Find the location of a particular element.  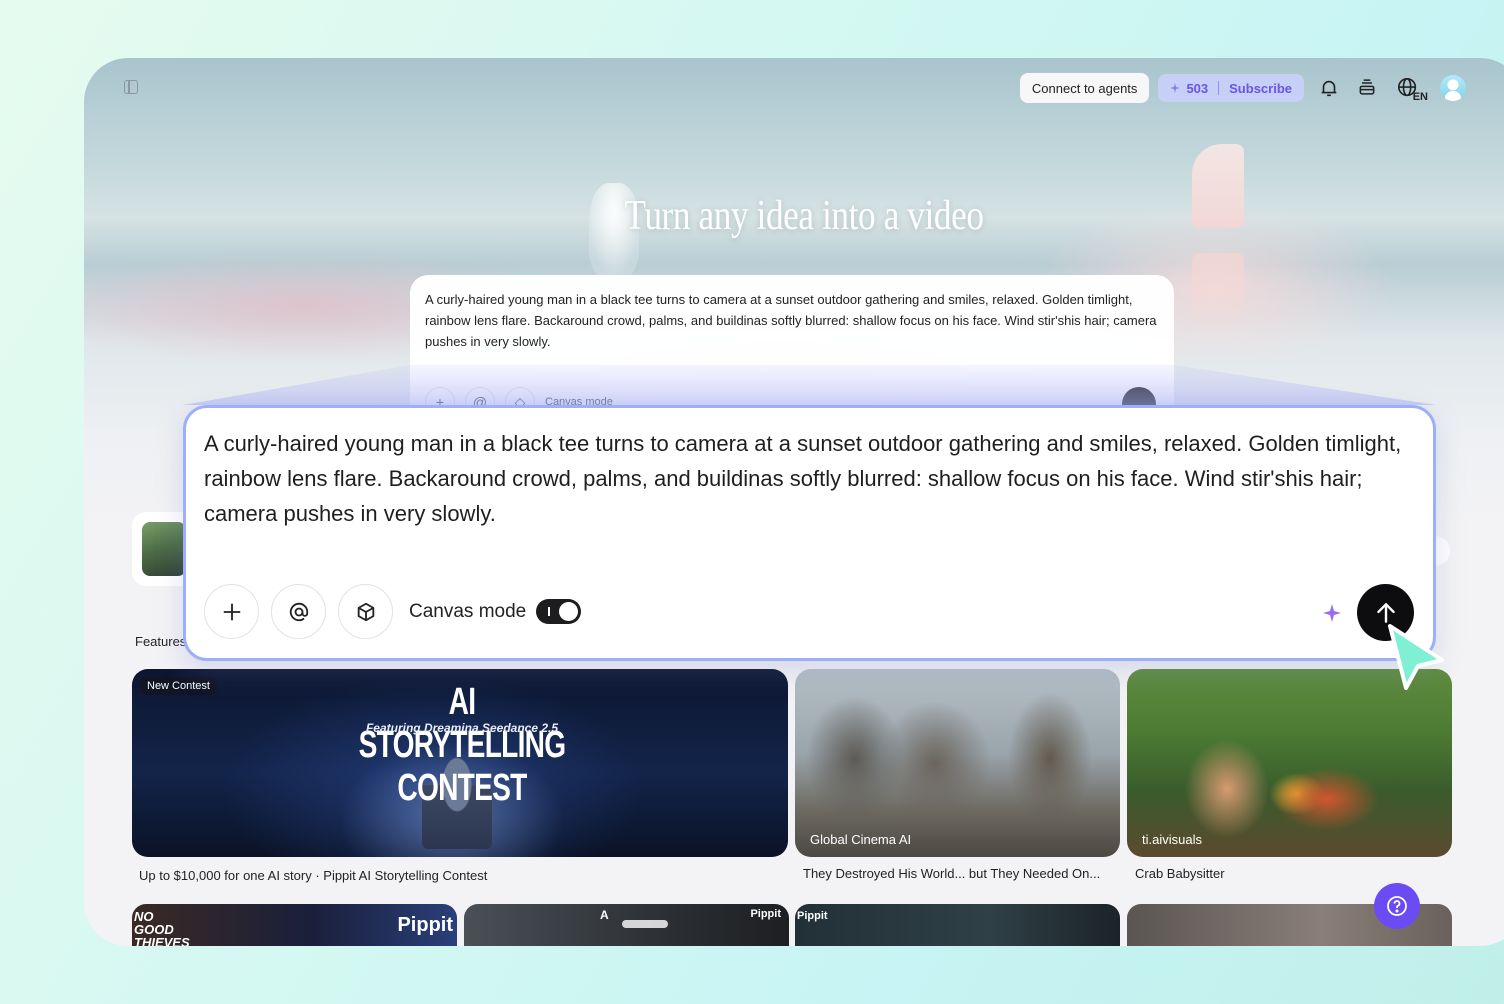

toggle-on-mark is located at coordinates (549, 611).